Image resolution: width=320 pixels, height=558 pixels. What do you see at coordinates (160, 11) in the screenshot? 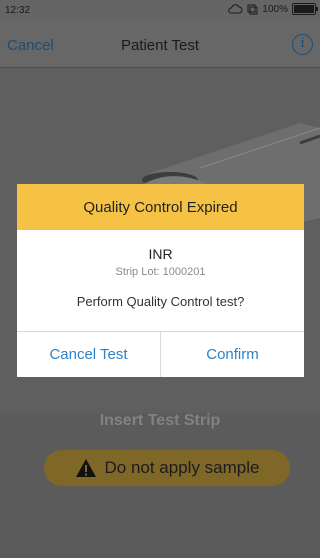
I see `status-bar: 12:32 100%` at bounding box center [160, 11].